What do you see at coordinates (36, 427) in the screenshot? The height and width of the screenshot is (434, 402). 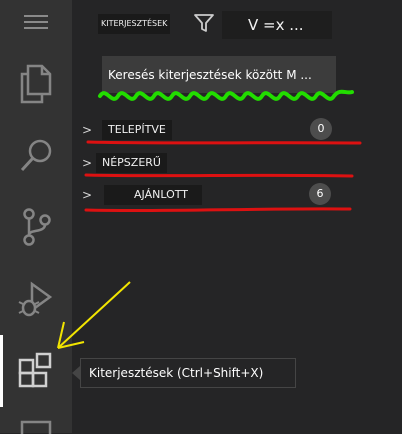 I see `remote-icon` at bounding box center [36, 427].